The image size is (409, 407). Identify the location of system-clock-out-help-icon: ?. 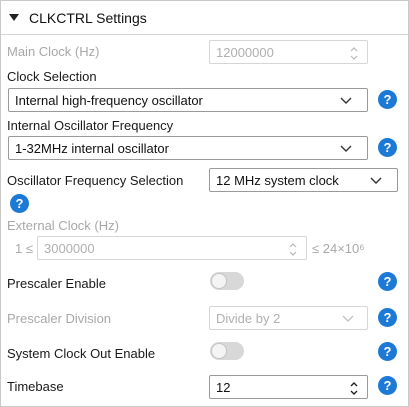
(387, 351).